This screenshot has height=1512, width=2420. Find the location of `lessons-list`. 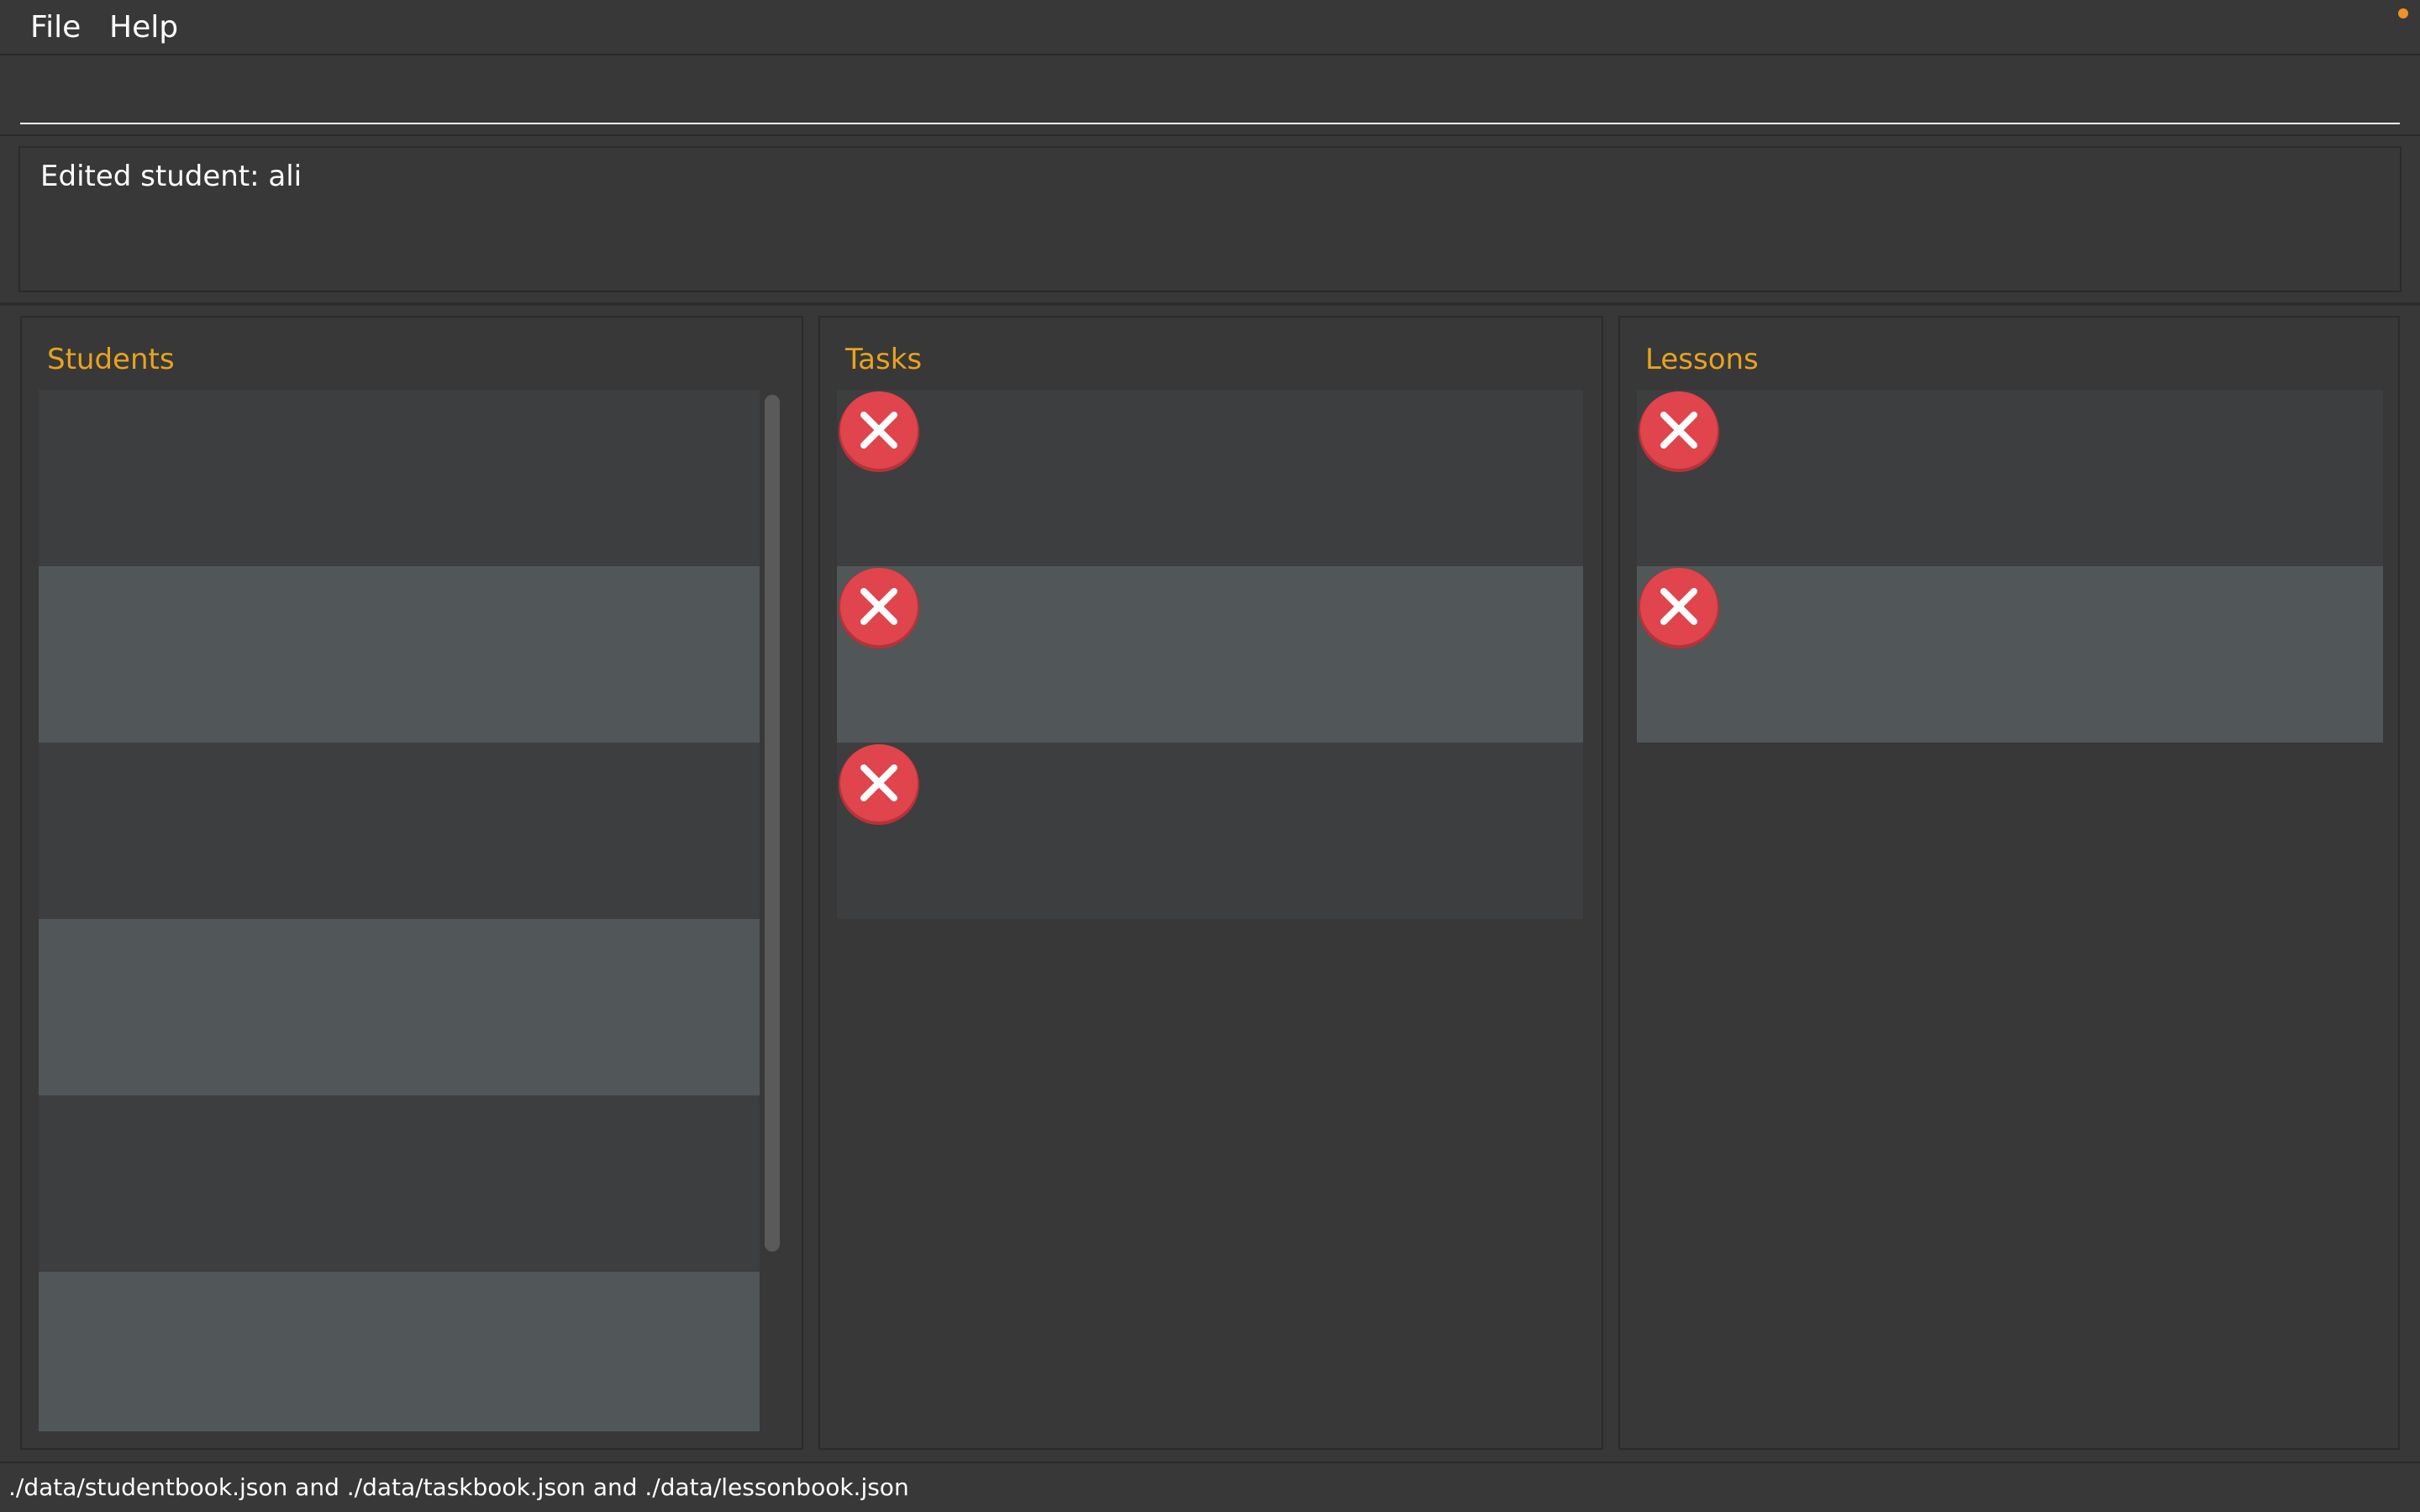

lessons-list is located at coordinates (2010, 566).